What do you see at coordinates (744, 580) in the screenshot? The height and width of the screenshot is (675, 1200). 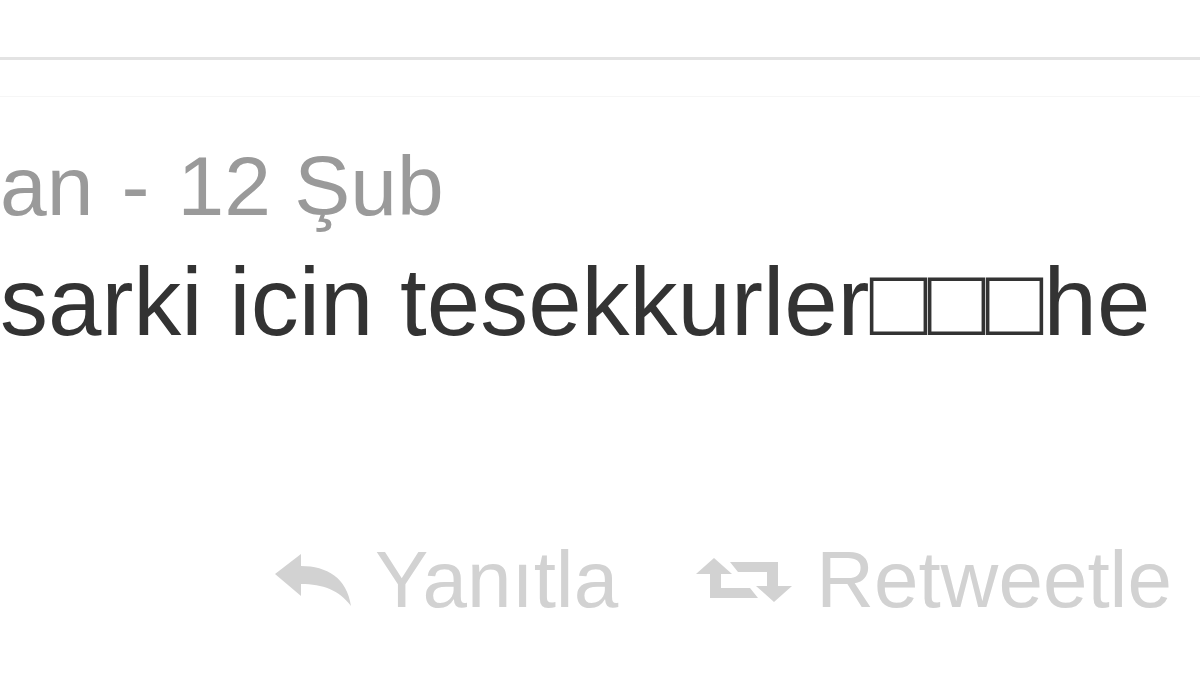 I see `retweet-arrows-icon` at bounding box center [744, 580].